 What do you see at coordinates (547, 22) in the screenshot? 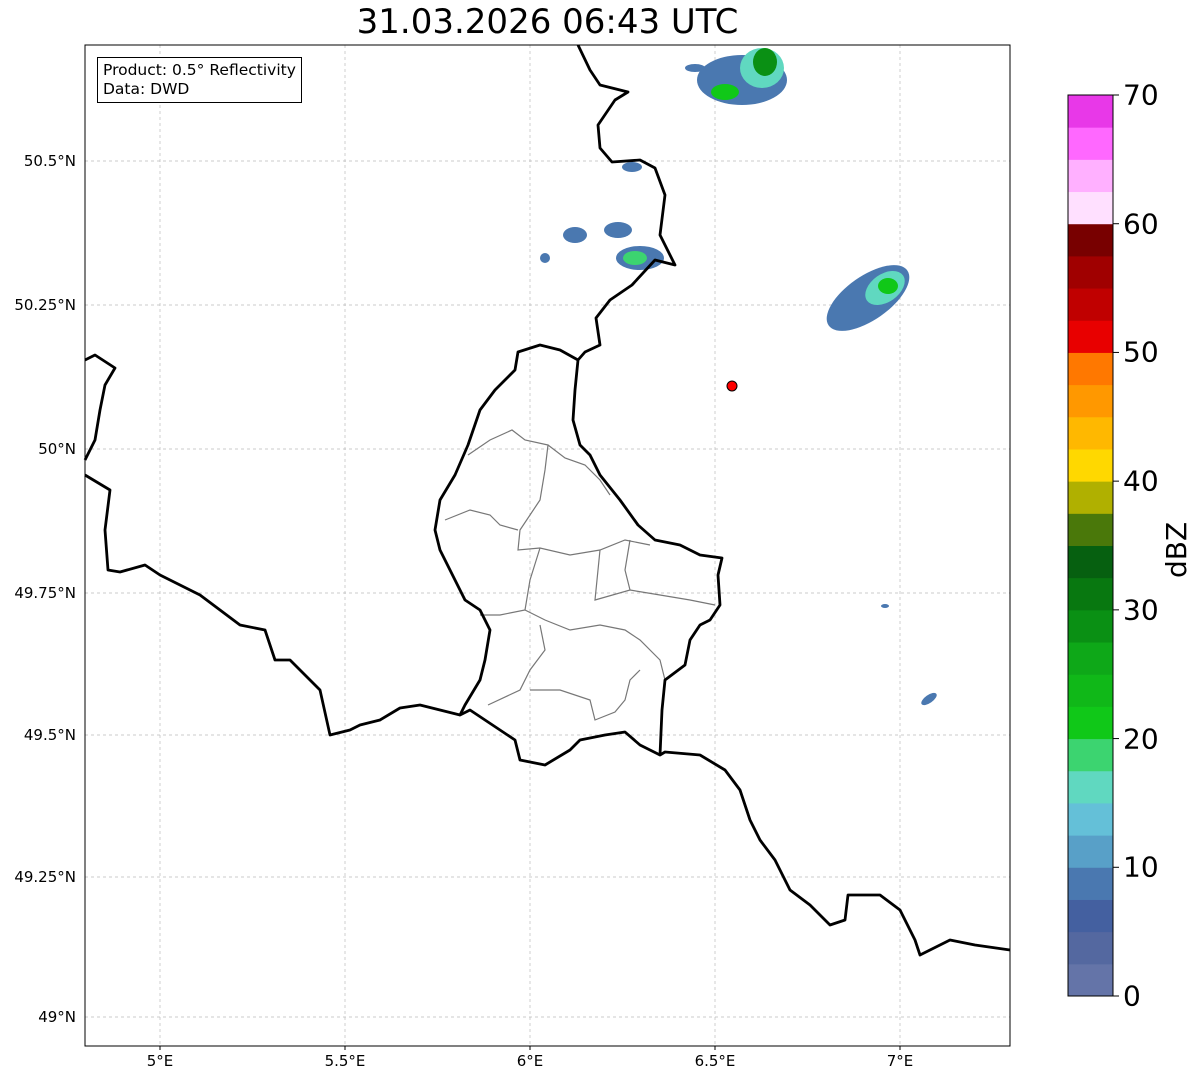
I see `map-title: 31.03.2026 06:43 UTC` at bounding box center [547, 22].